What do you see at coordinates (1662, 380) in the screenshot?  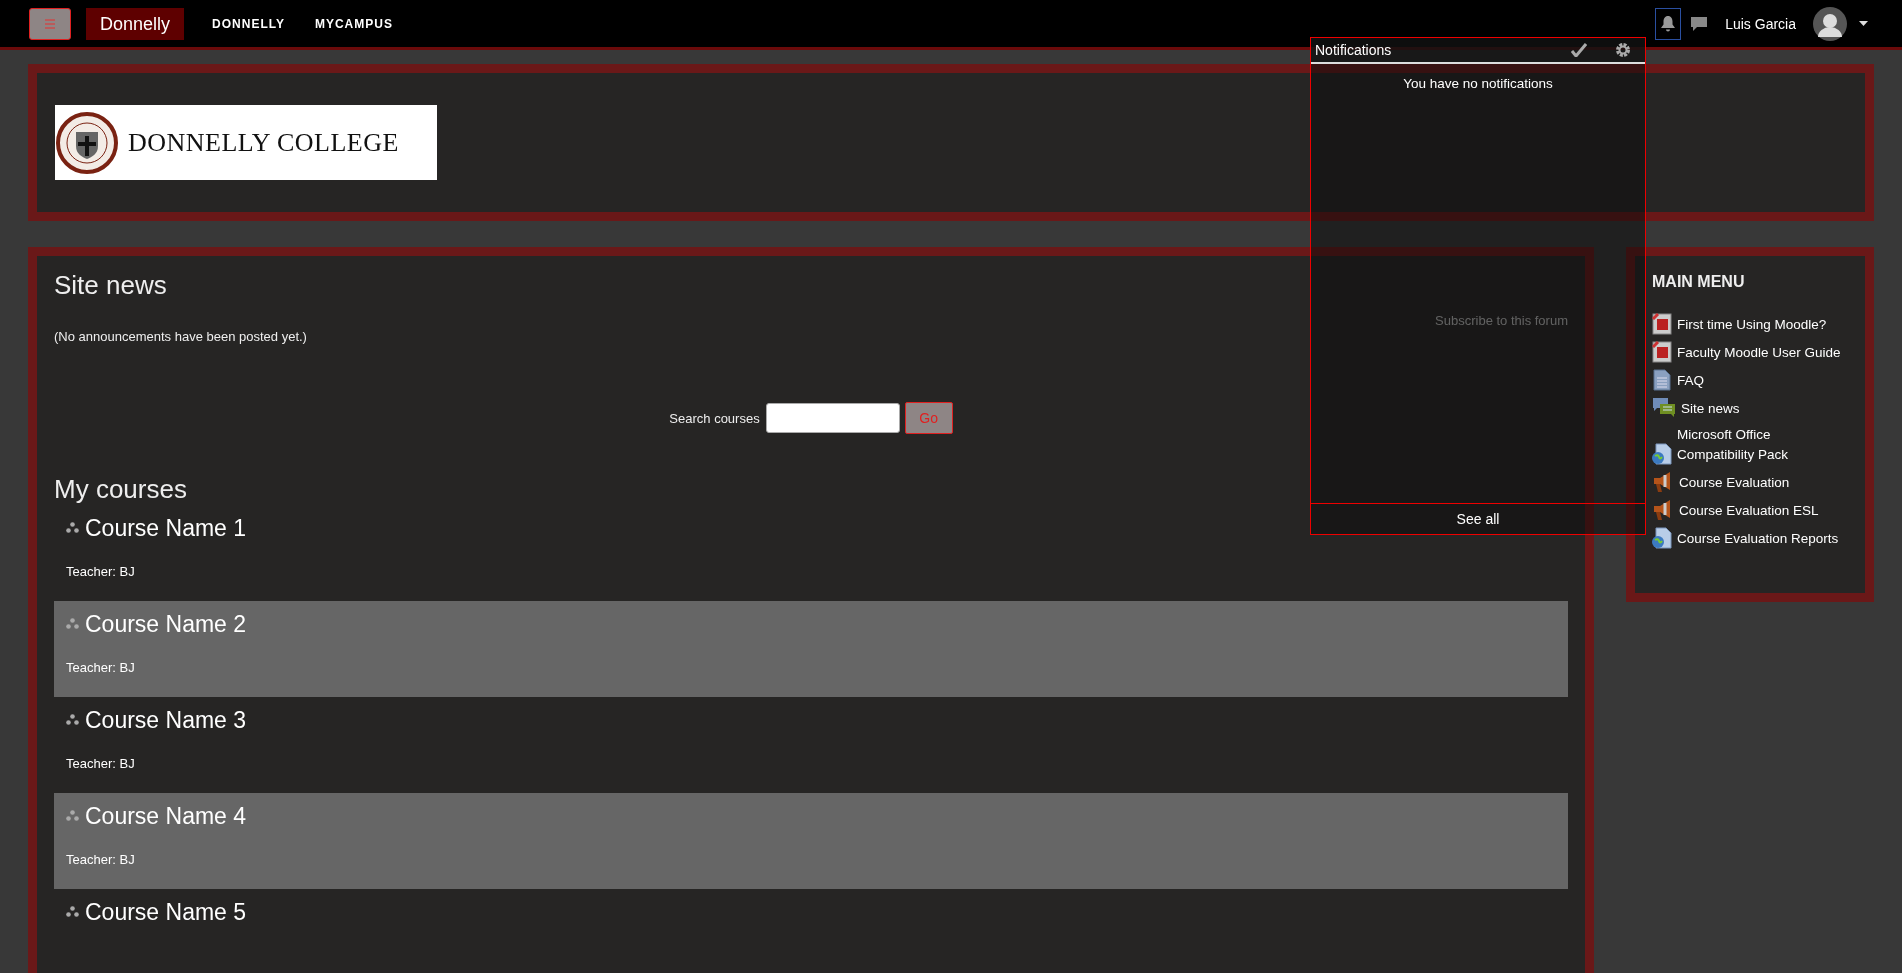 I see `document-icon` at bounding box center [1662, 380].